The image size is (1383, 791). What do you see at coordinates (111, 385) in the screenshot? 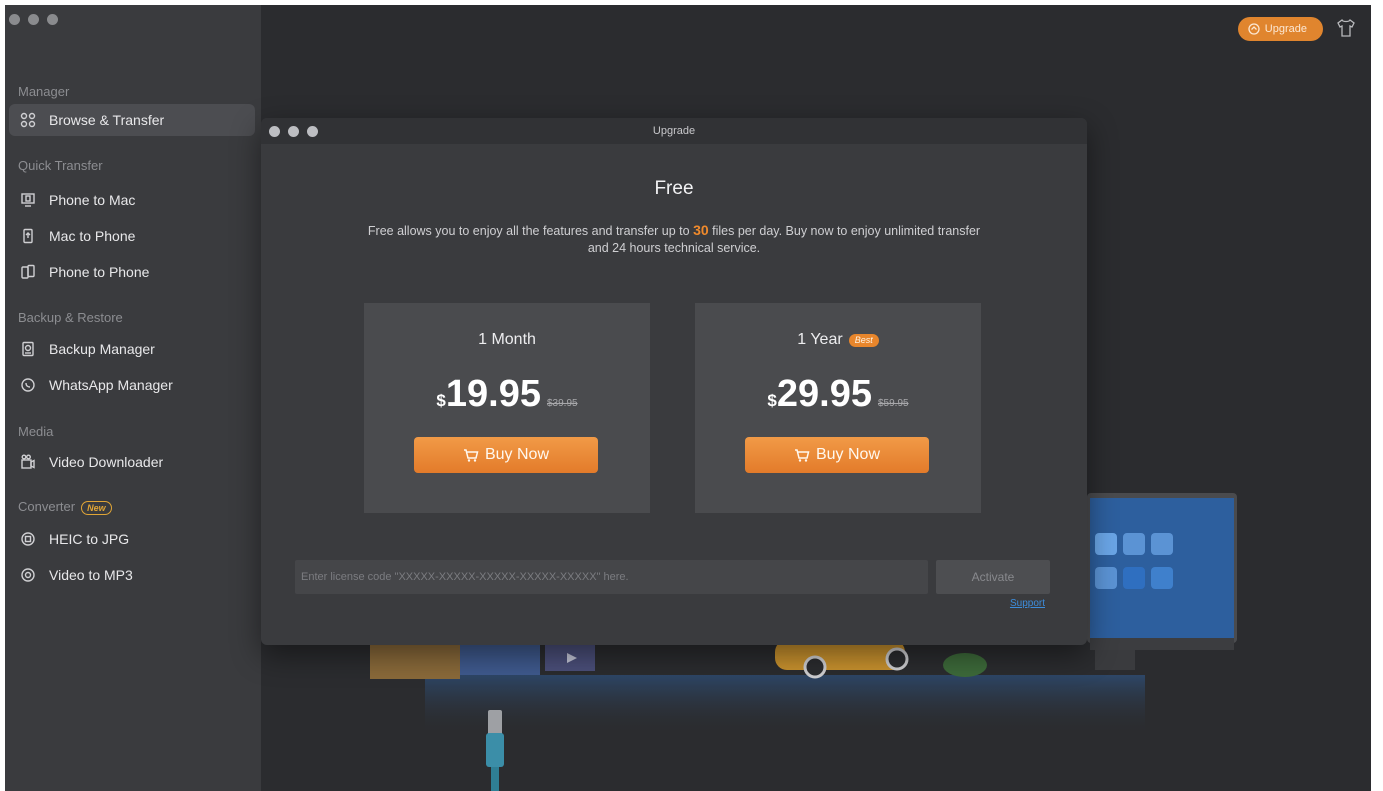
I see `sidebar-item-label: WhatsApp Manager` at bounding box center [111, 385].